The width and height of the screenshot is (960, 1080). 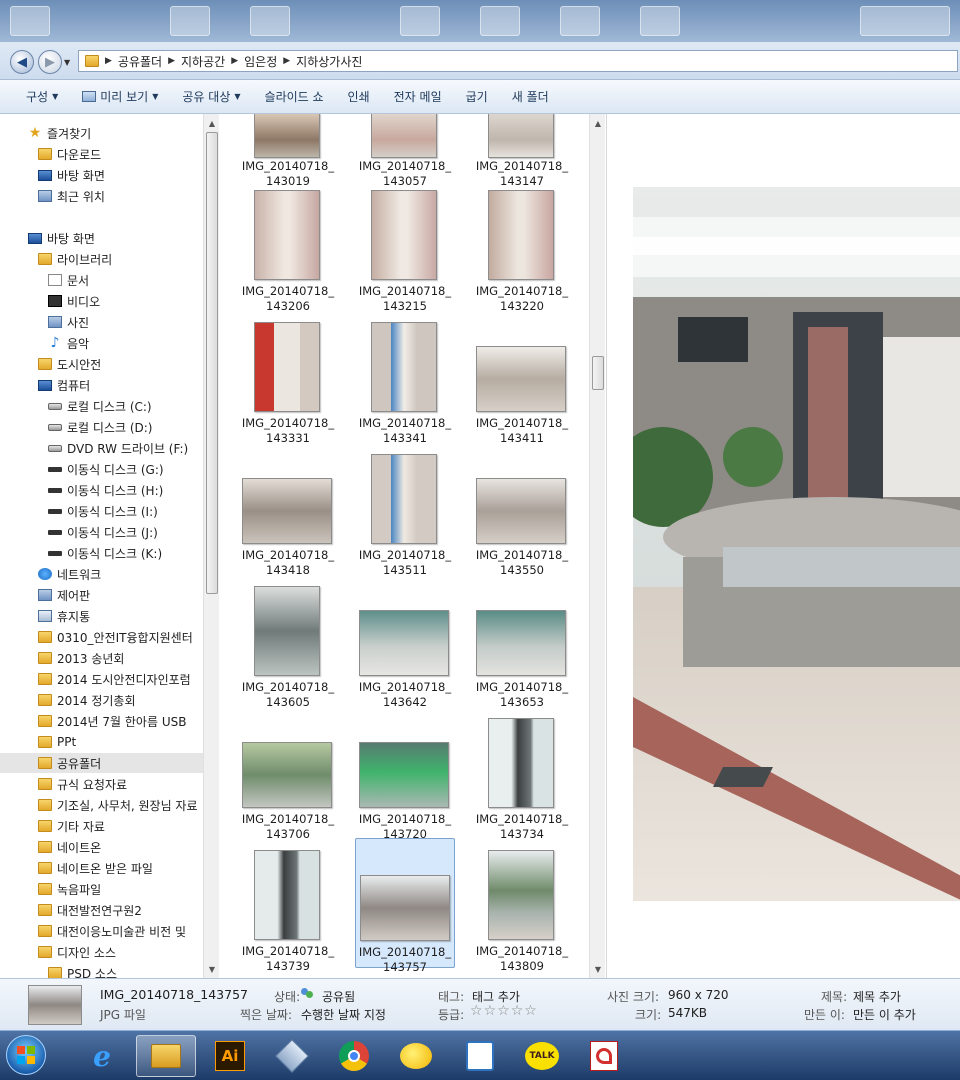 I want to click on file-item: IMG_20140718_ 143331, so click(x=288, y=377).